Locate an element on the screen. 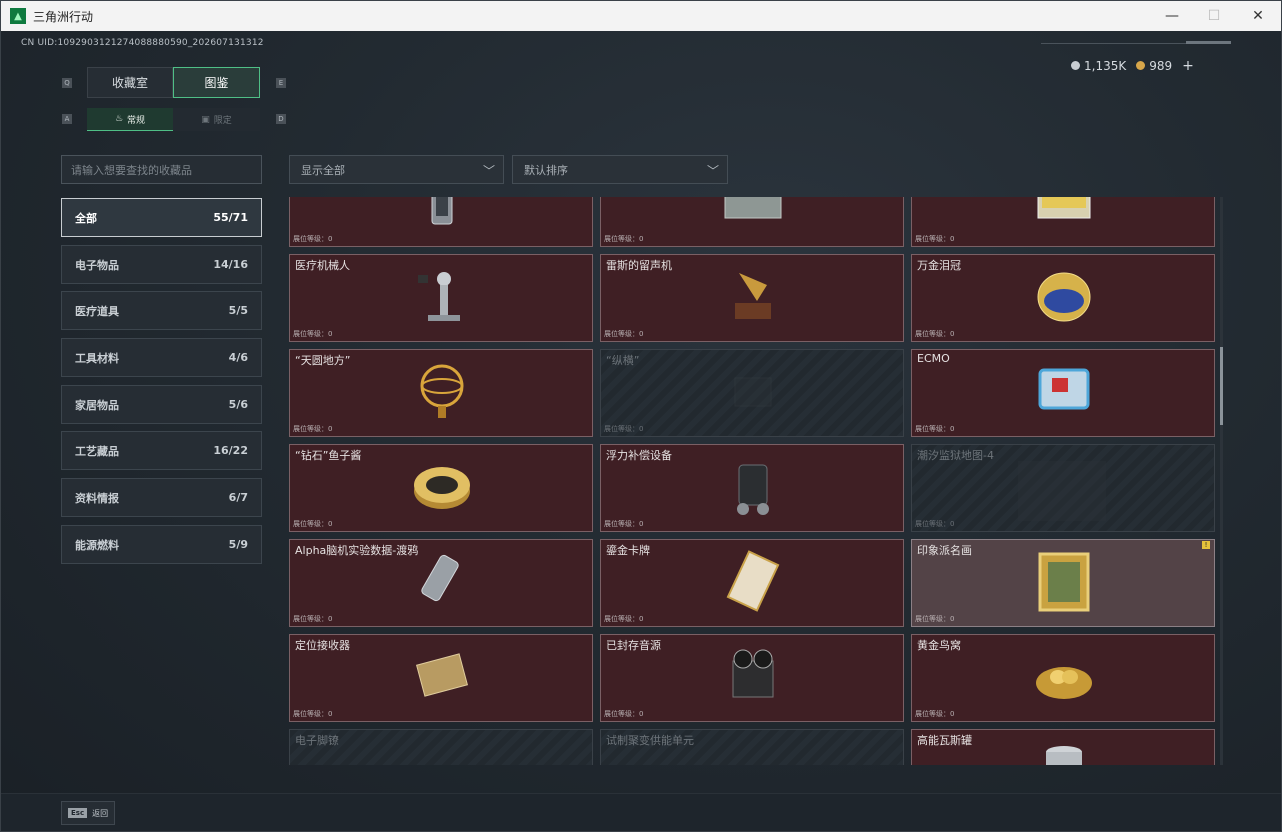  display-filter-dropdown: 显示全部 ﹀ is located at coordinates (396, 169).